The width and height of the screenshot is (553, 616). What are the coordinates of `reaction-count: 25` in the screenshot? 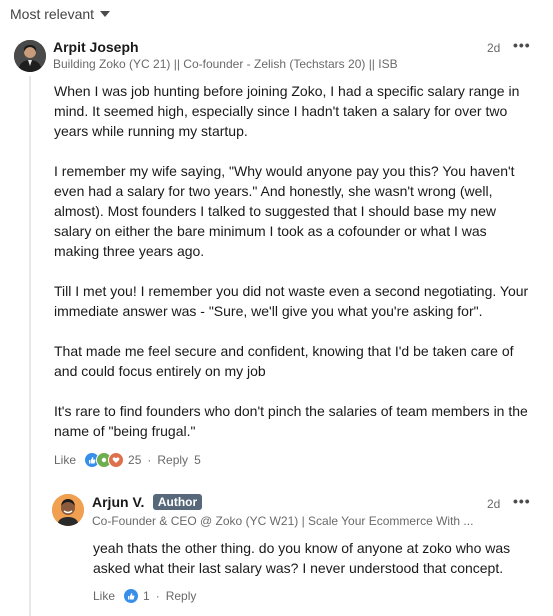 It's located at (134, 460).